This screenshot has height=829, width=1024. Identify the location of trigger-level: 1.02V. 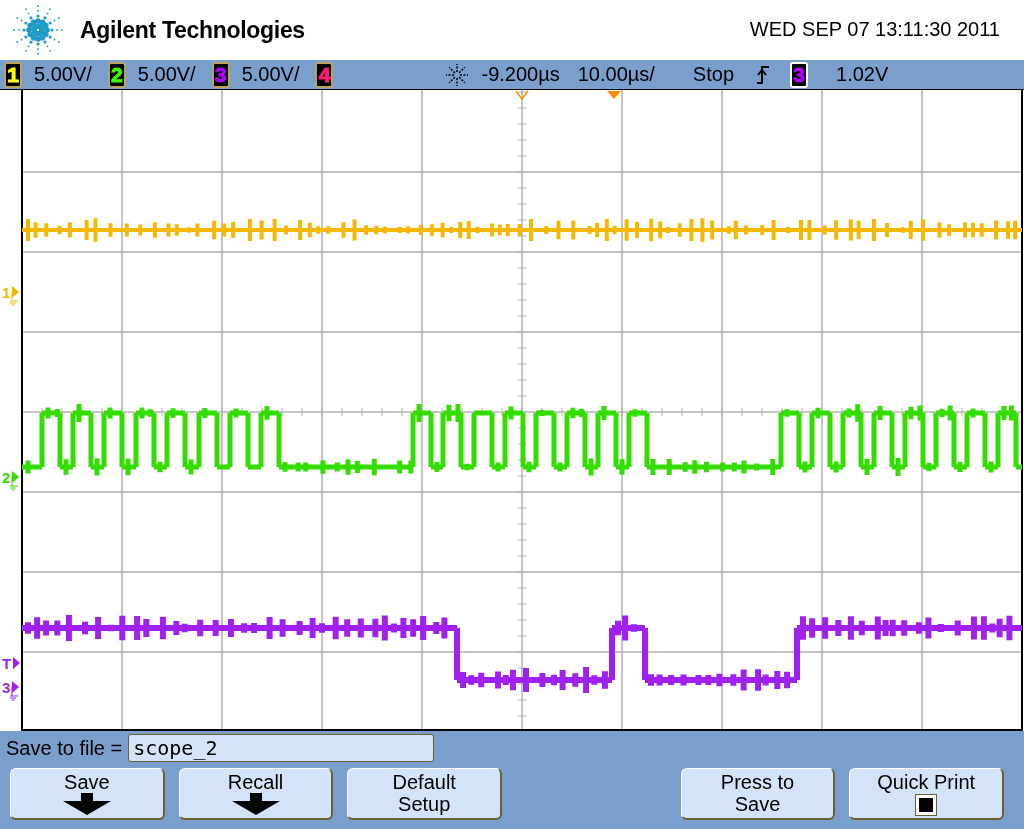
(862, 74).